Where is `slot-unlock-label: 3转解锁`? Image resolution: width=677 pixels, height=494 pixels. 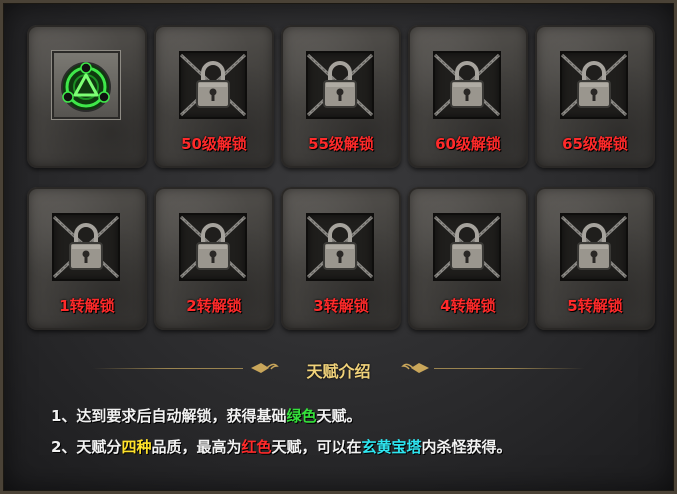 slot-unlock-label: 3转解锁 is located at coordinates (341, 306).